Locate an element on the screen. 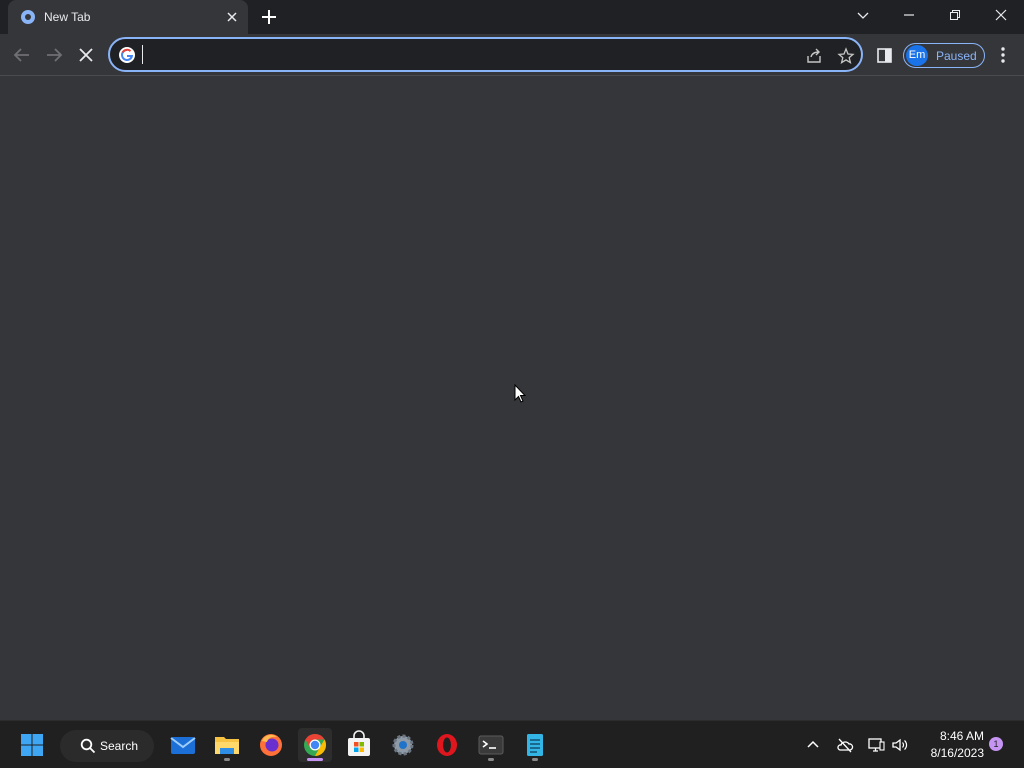  windows-icon is located at coordinates (32, 745).